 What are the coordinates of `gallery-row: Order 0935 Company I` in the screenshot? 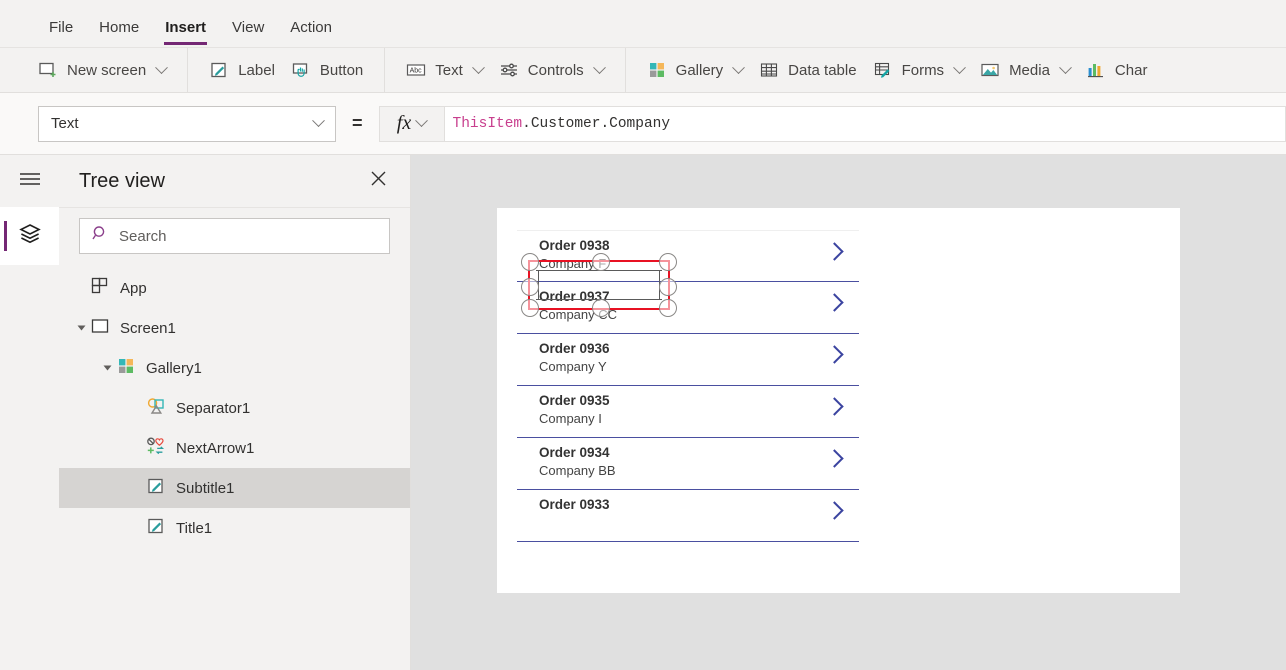 It's located at (688, 412).